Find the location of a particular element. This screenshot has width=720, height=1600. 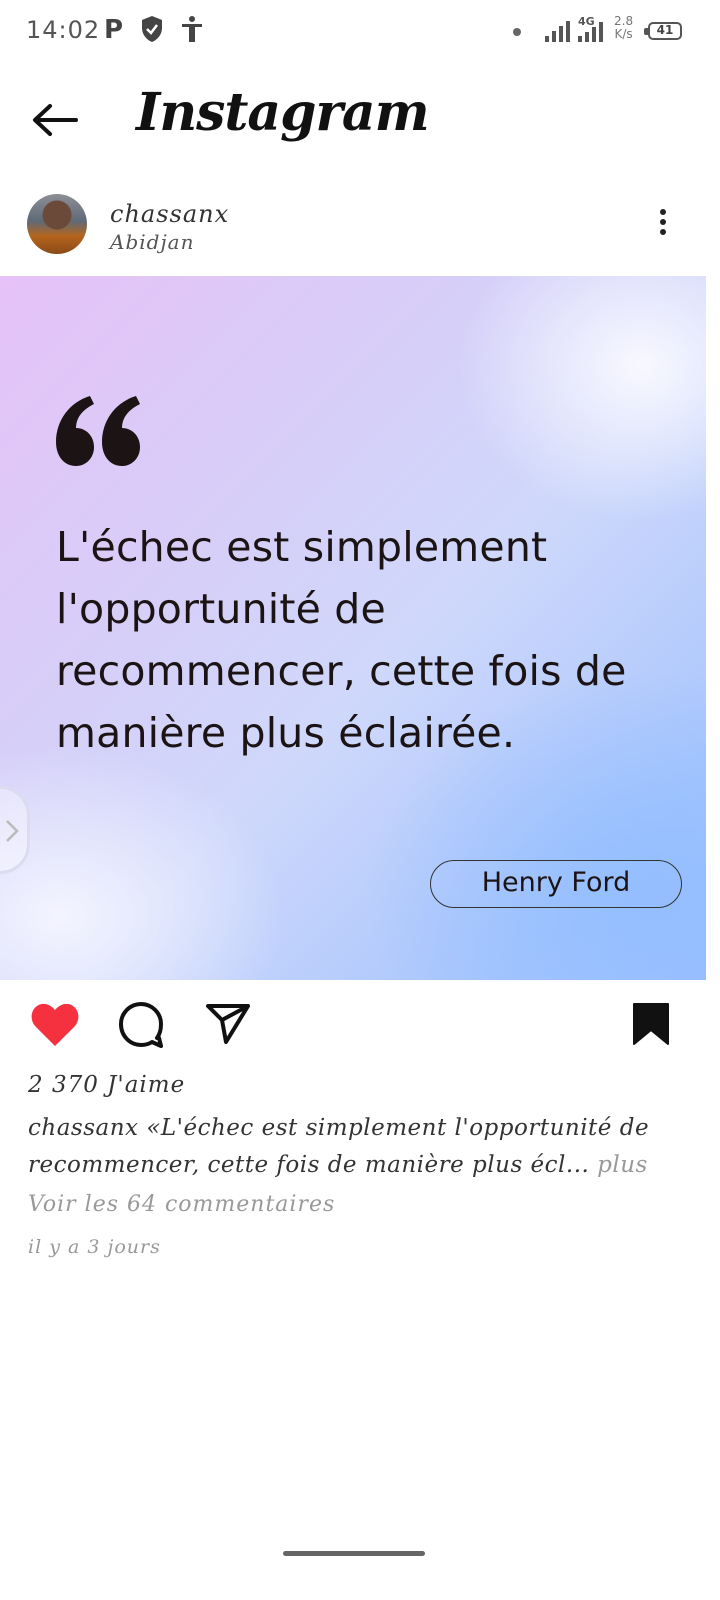

quote-author: Henry Ford is located at coordinates (556, 884).